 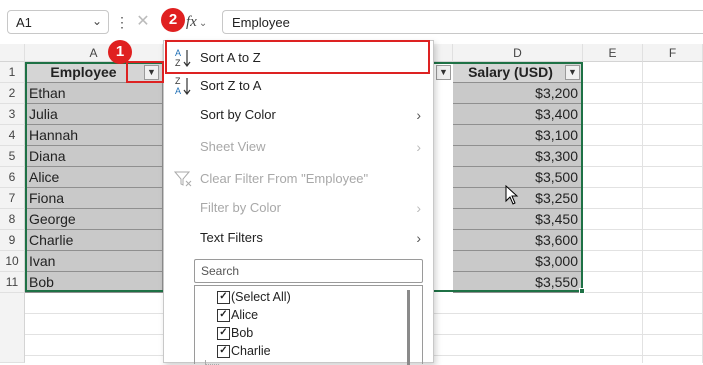 I want to click on menu-label: Sort by Color, so click(x=238, y=114).